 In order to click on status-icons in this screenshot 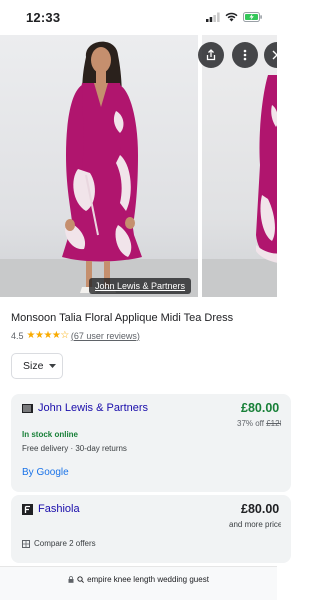, I will do `click(234, 17)`.